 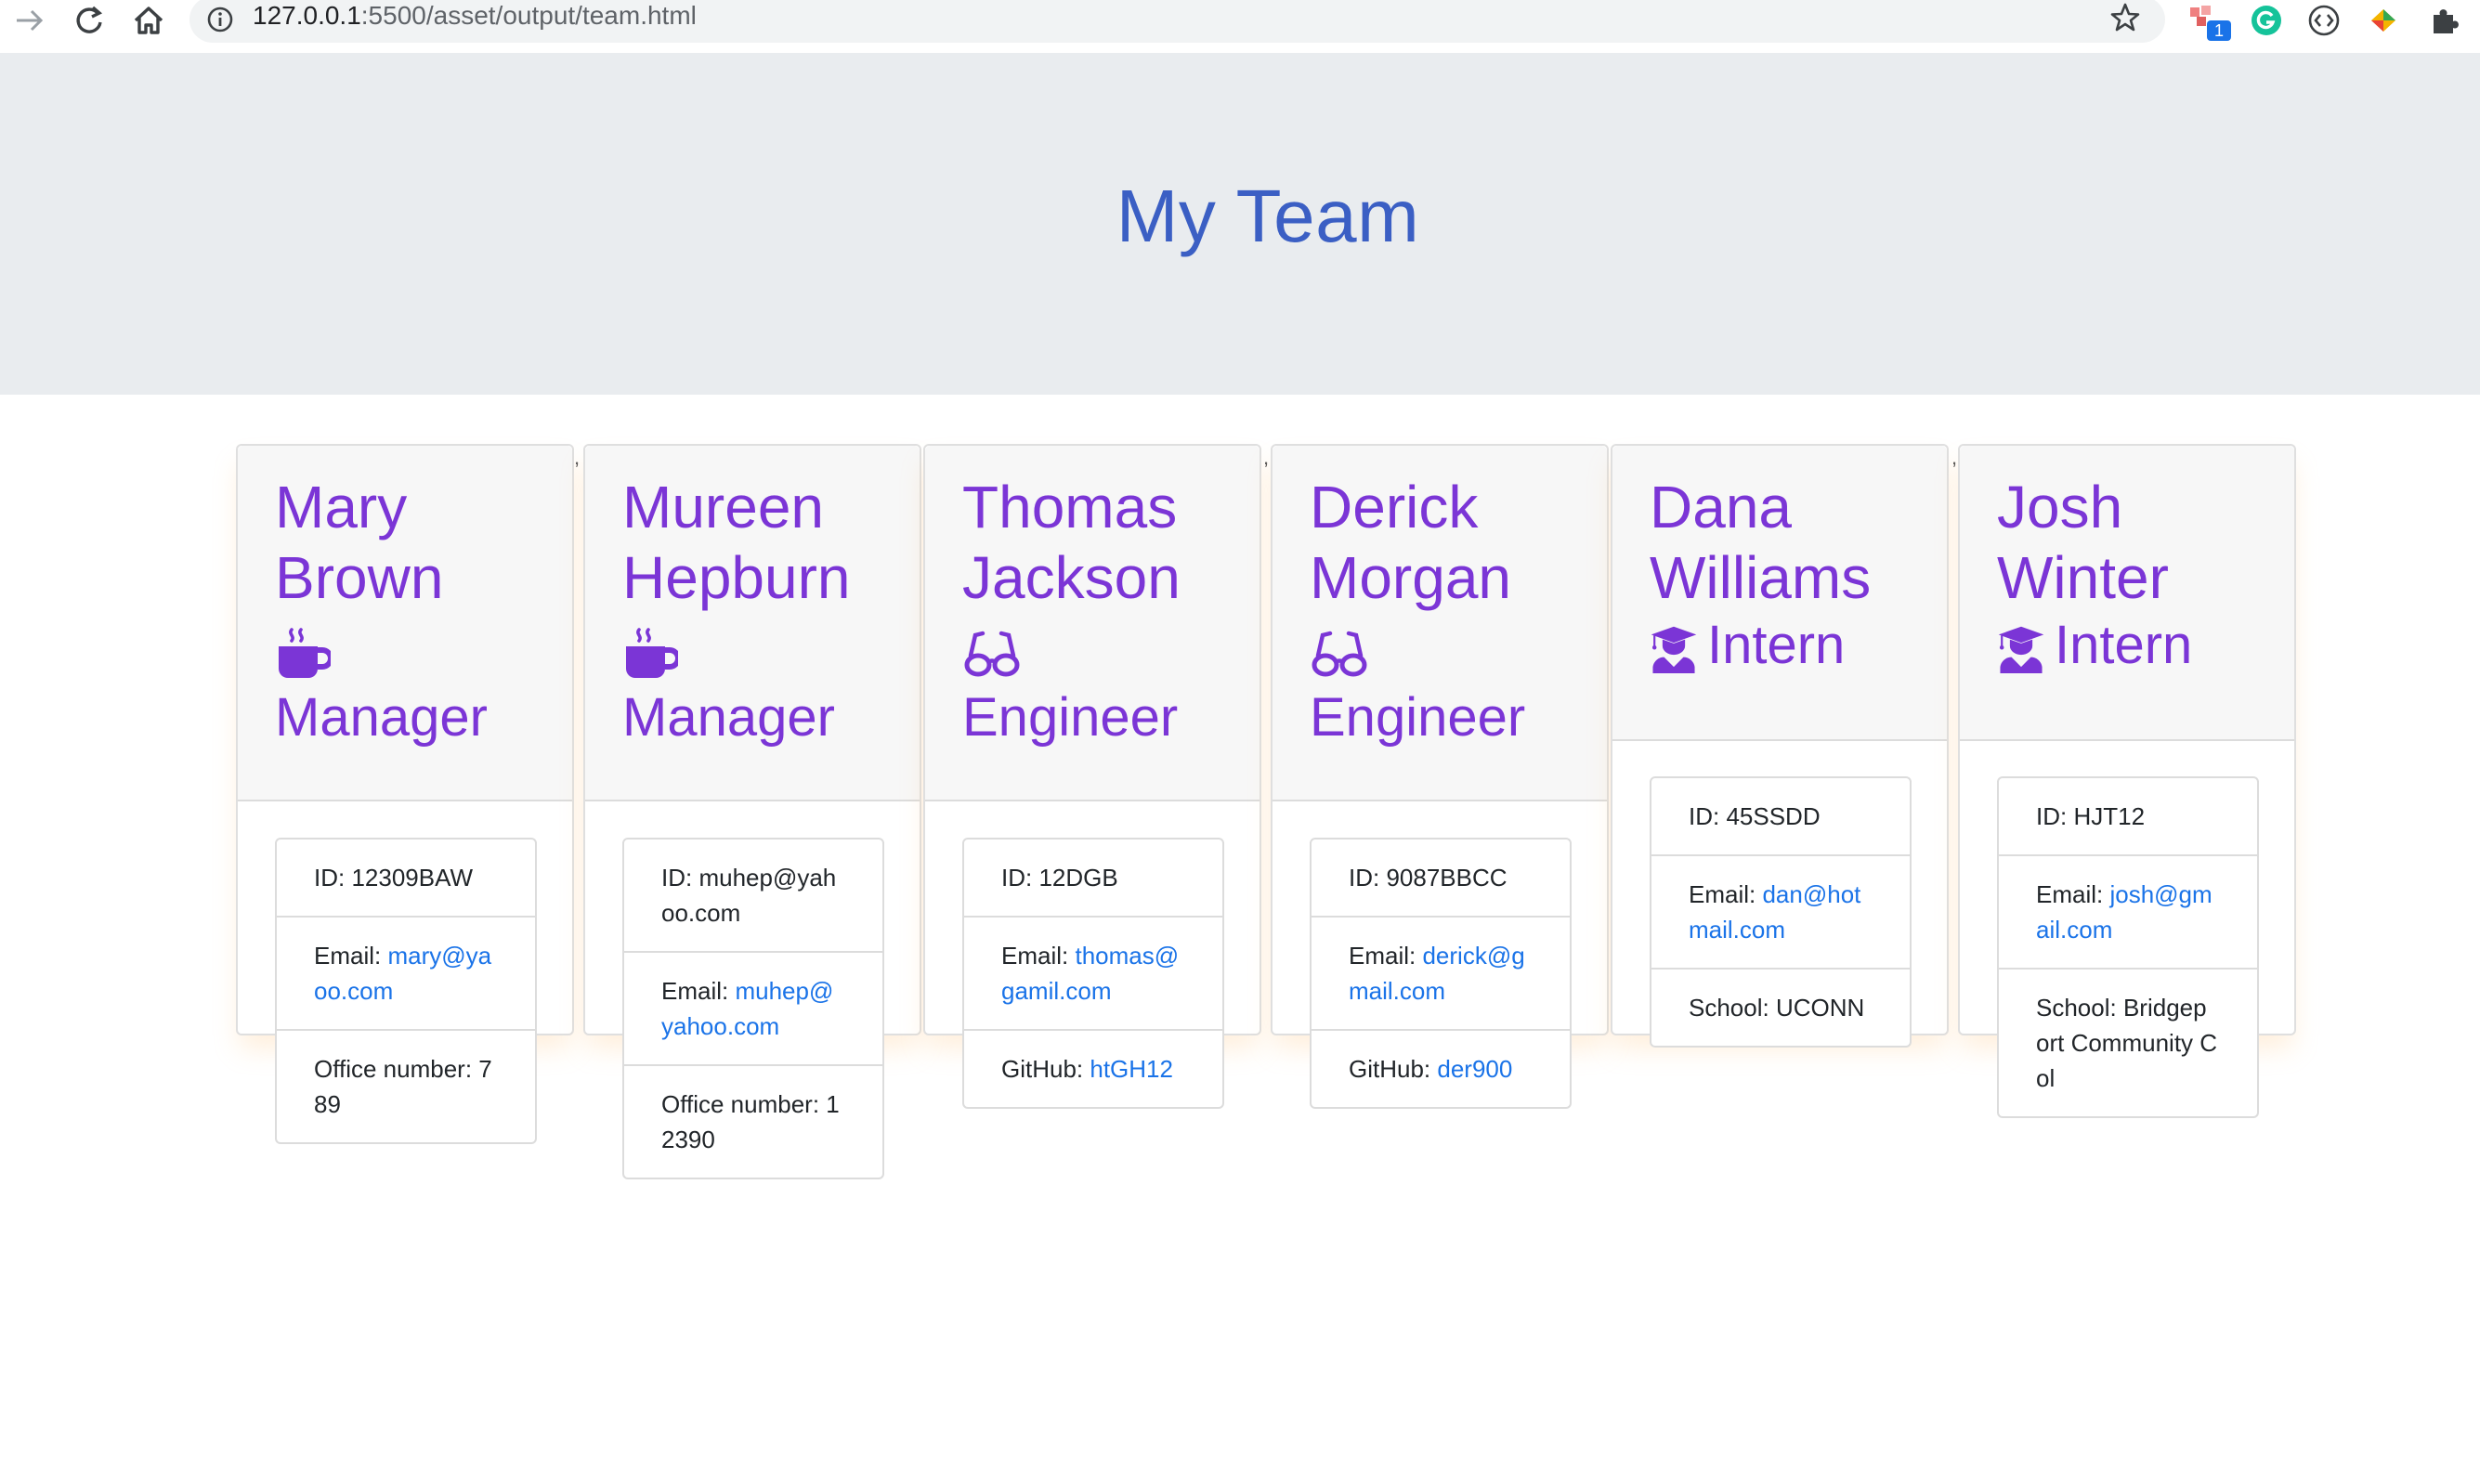 I want to click on employee-id: ID: 45SSDD, so click(x=1781, y=817).